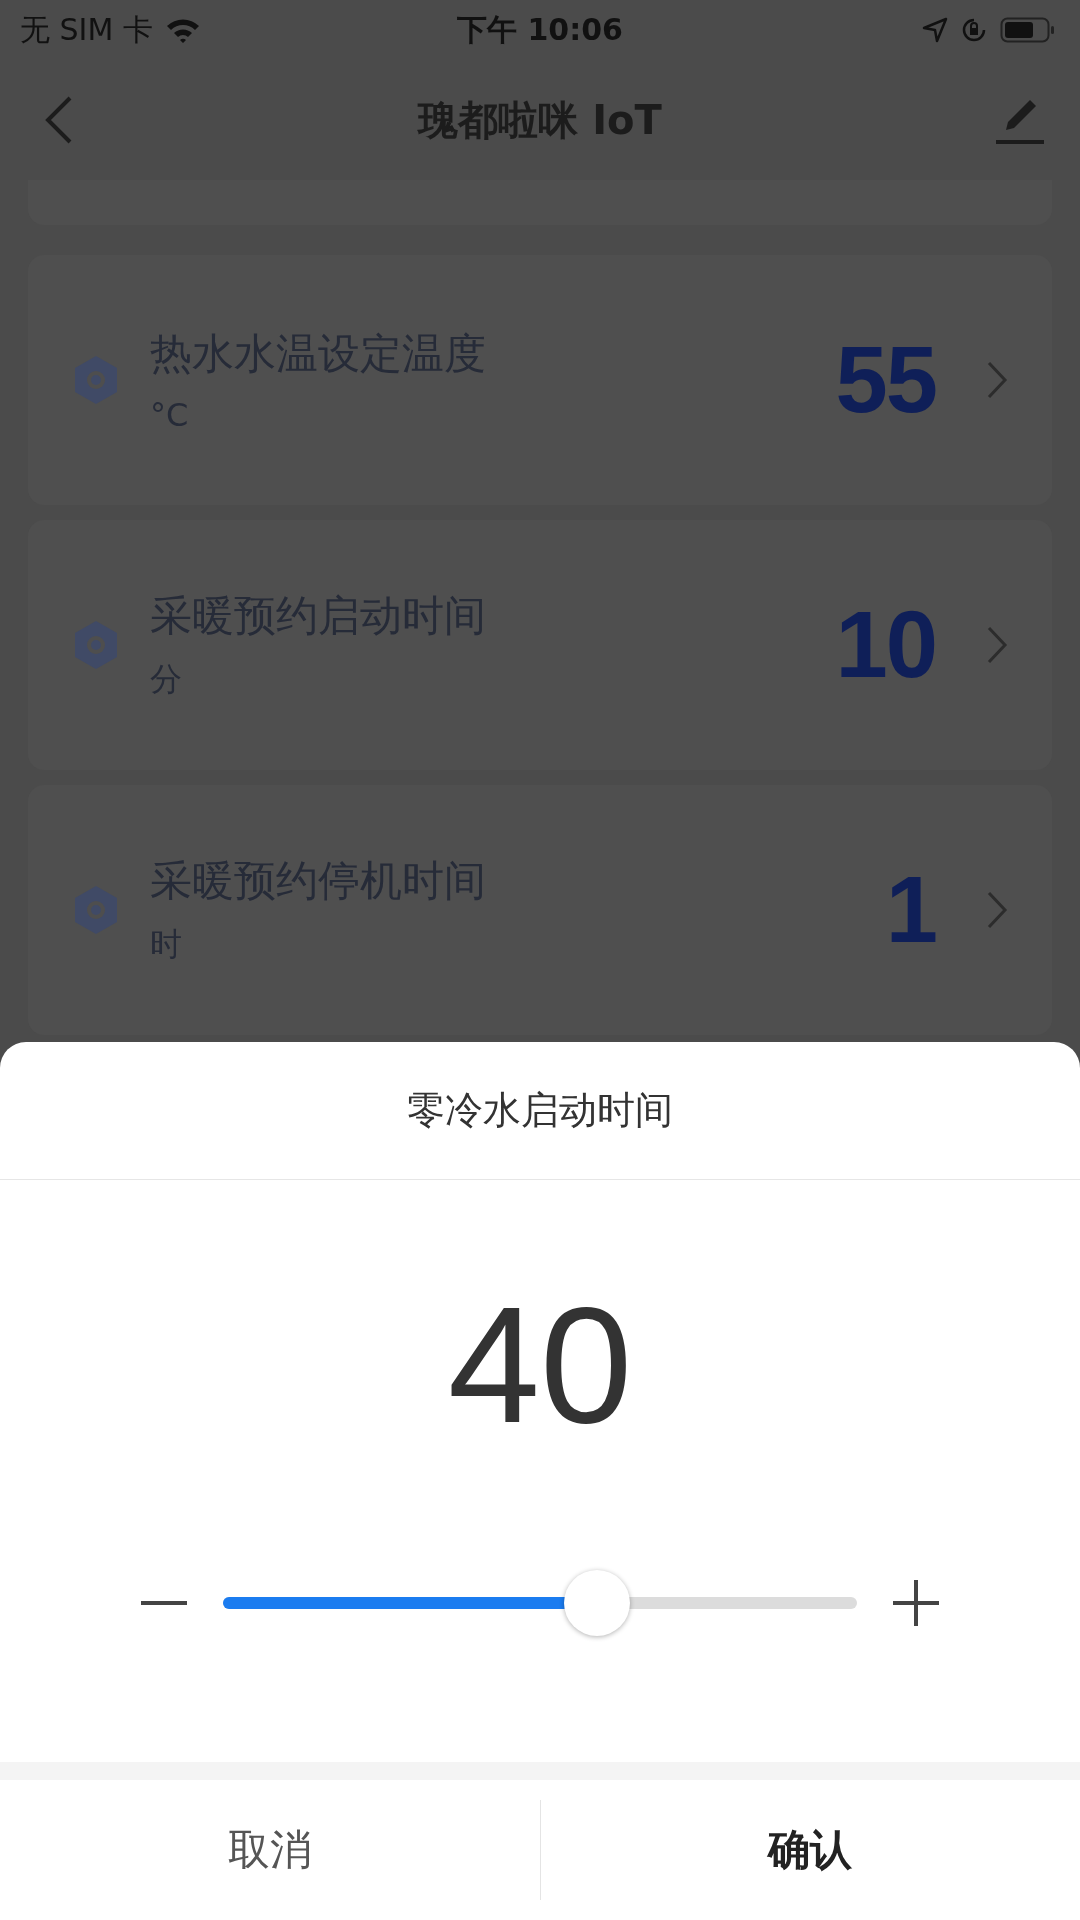  I want to click on setting-value: 10, so click(885, 645).